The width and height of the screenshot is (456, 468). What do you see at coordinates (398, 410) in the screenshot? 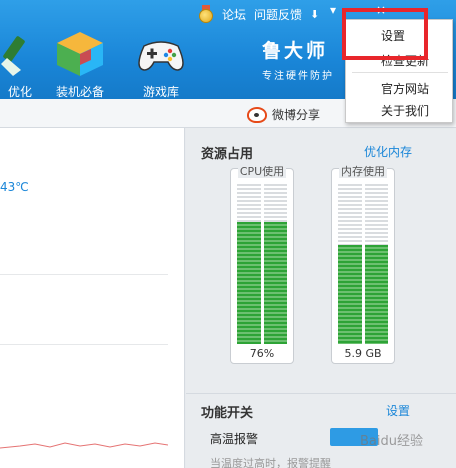
I see `functions-settings-link: 设置` at bounding box center [398, 410].